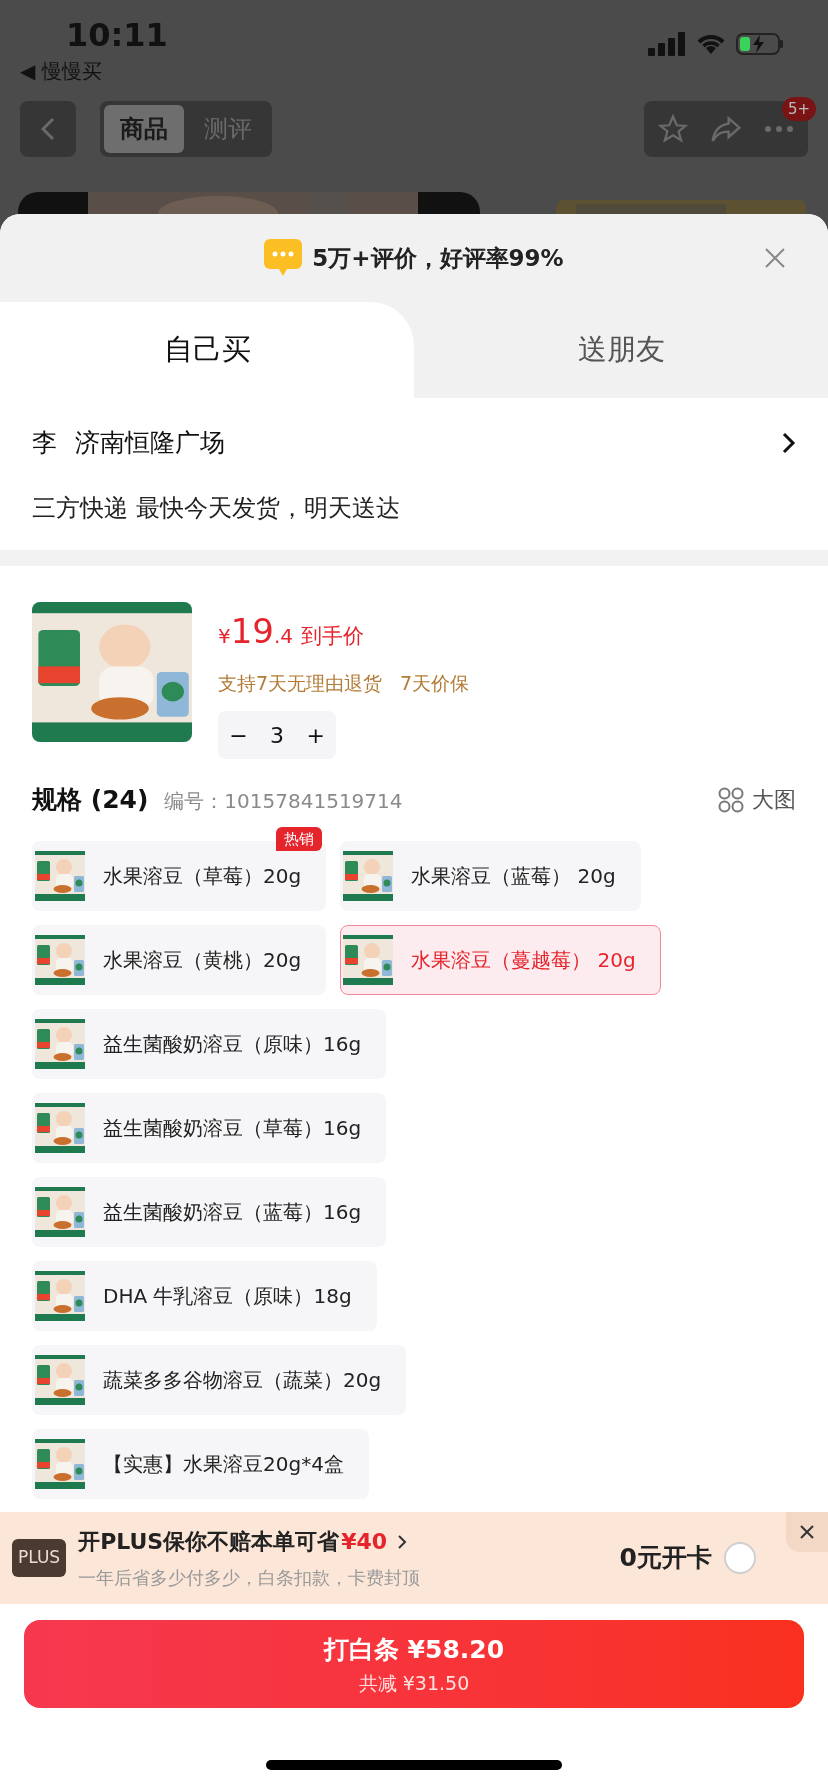 The width and height of the screenshot is (828, 1792). Describe the element at coordinates (209, 1127) in the screenshot. I see `spec-option: 益生菌酸奶溶豆（草莓）16g` at that location.